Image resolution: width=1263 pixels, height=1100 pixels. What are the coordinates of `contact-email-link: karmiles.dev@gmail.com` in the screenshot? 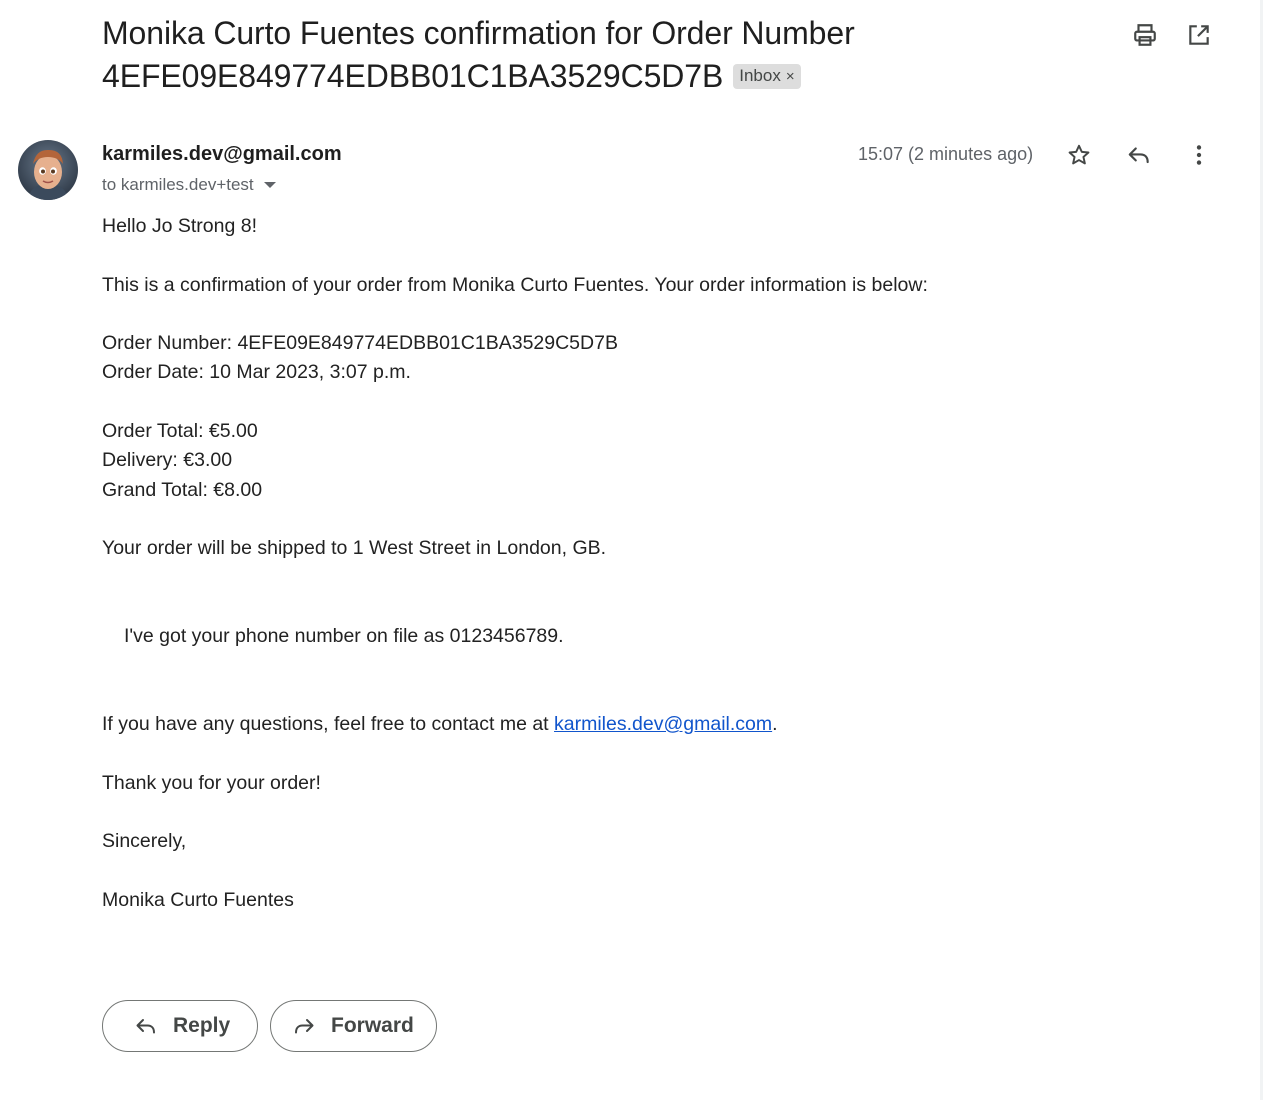 It's located at (663, 724).